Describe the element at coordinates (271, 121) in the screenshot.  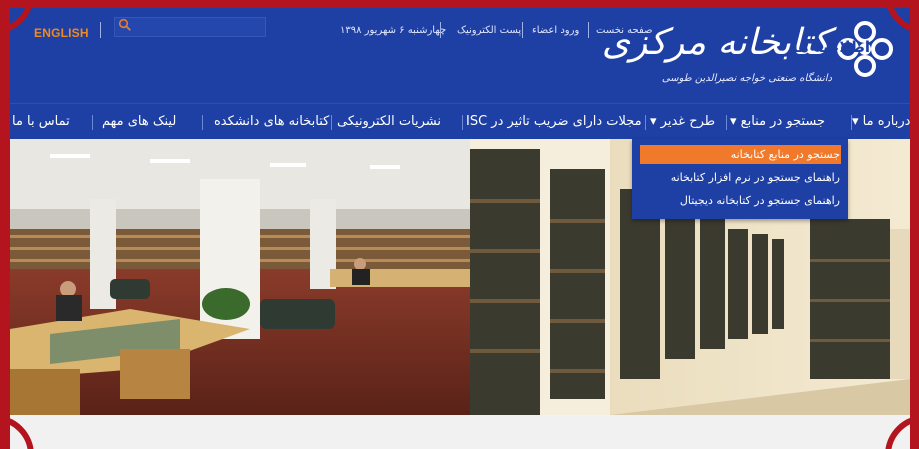
I see `nav-item-faculty-libraries: کتابخانه های دانشکده` at that location.